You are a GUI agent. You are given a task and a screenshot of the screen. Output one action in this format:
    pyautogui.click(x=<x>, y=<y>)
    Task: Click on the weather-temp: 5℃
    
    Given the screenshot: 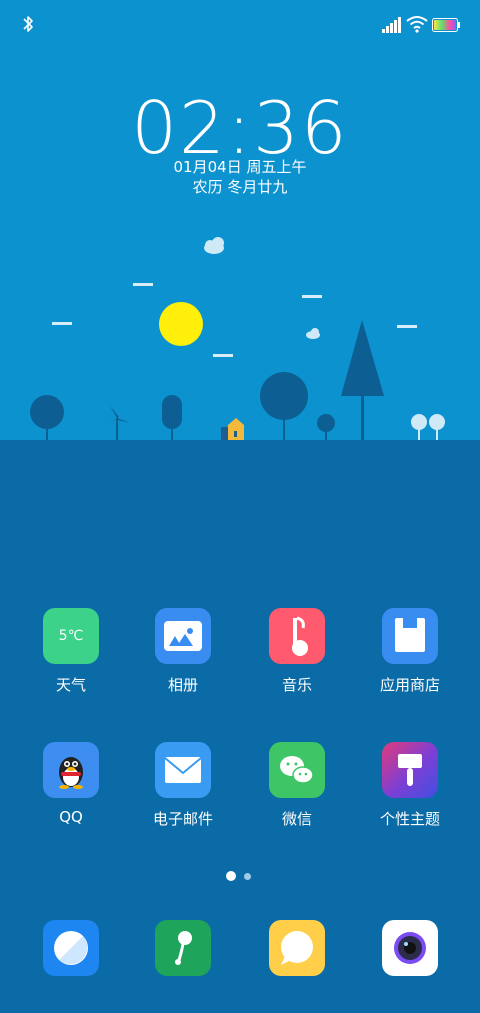 What is the action you would take?
    pyautogui.click(x=71, y=636)
    